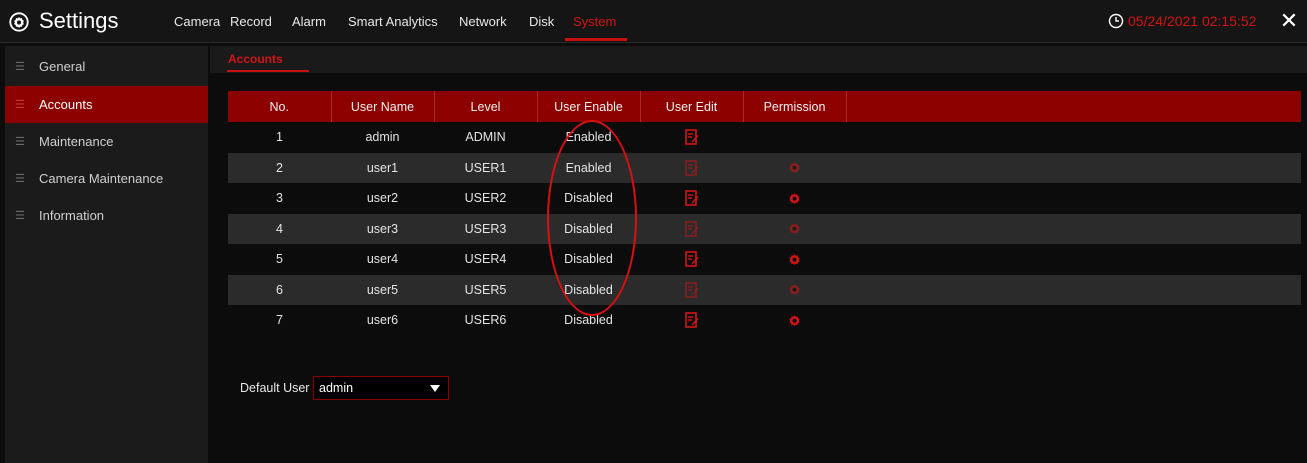 The height and width of the screenshot is (463, 1307). I want to click on table-row: 6 user5 USER5 Disabled, so click(764, 289).